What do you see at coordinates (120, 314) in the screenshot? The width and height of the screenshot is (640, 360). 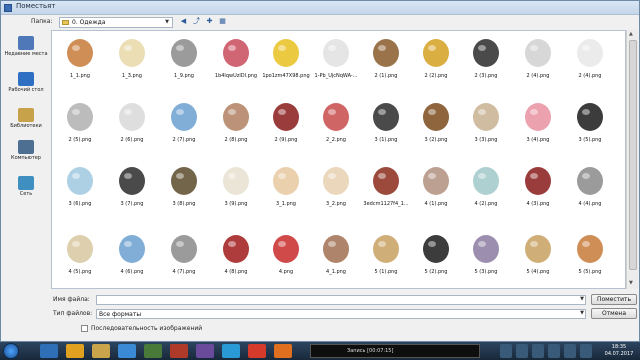 I see `filetype-value: Все форматы` at bounding box center [120, 314].